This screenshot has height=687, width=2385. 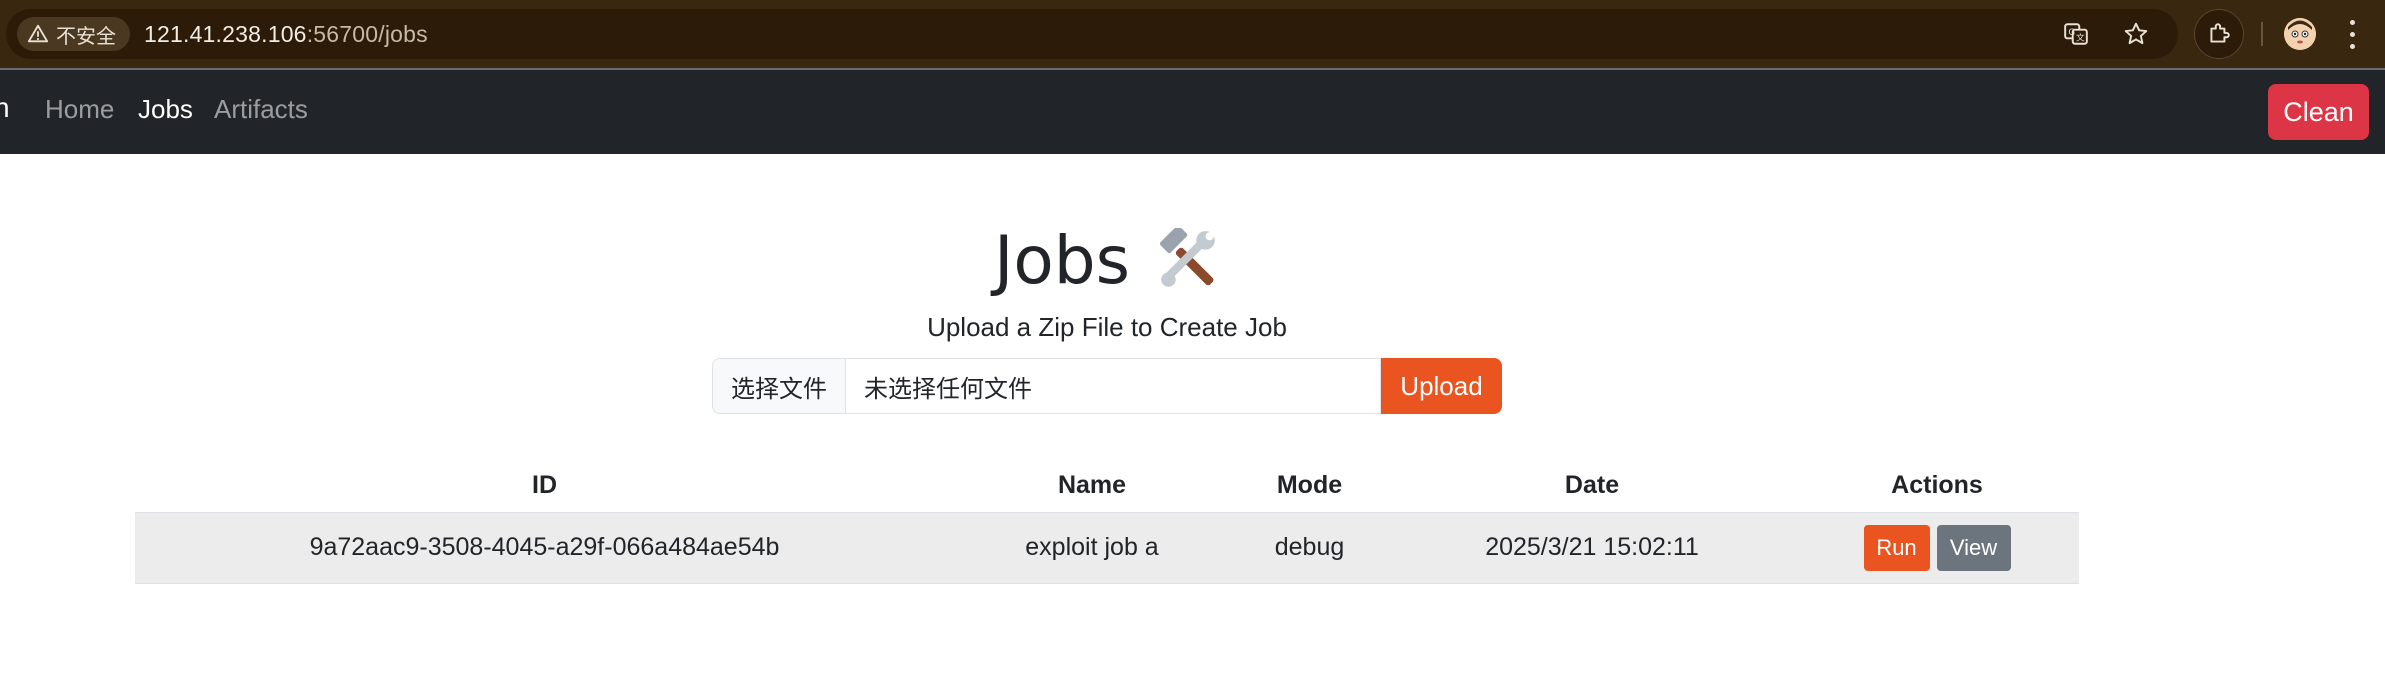 I want to click on column-header-date: Date, so click(x=1592, y=485).